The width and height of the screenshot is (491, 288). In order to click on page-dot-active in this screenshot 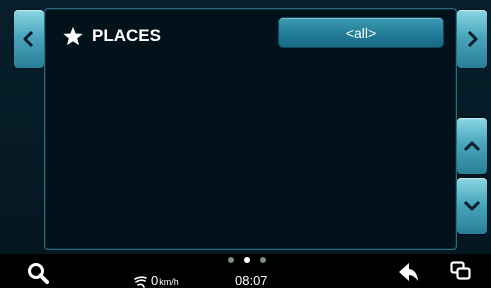, I will do `click(247, 260)`.